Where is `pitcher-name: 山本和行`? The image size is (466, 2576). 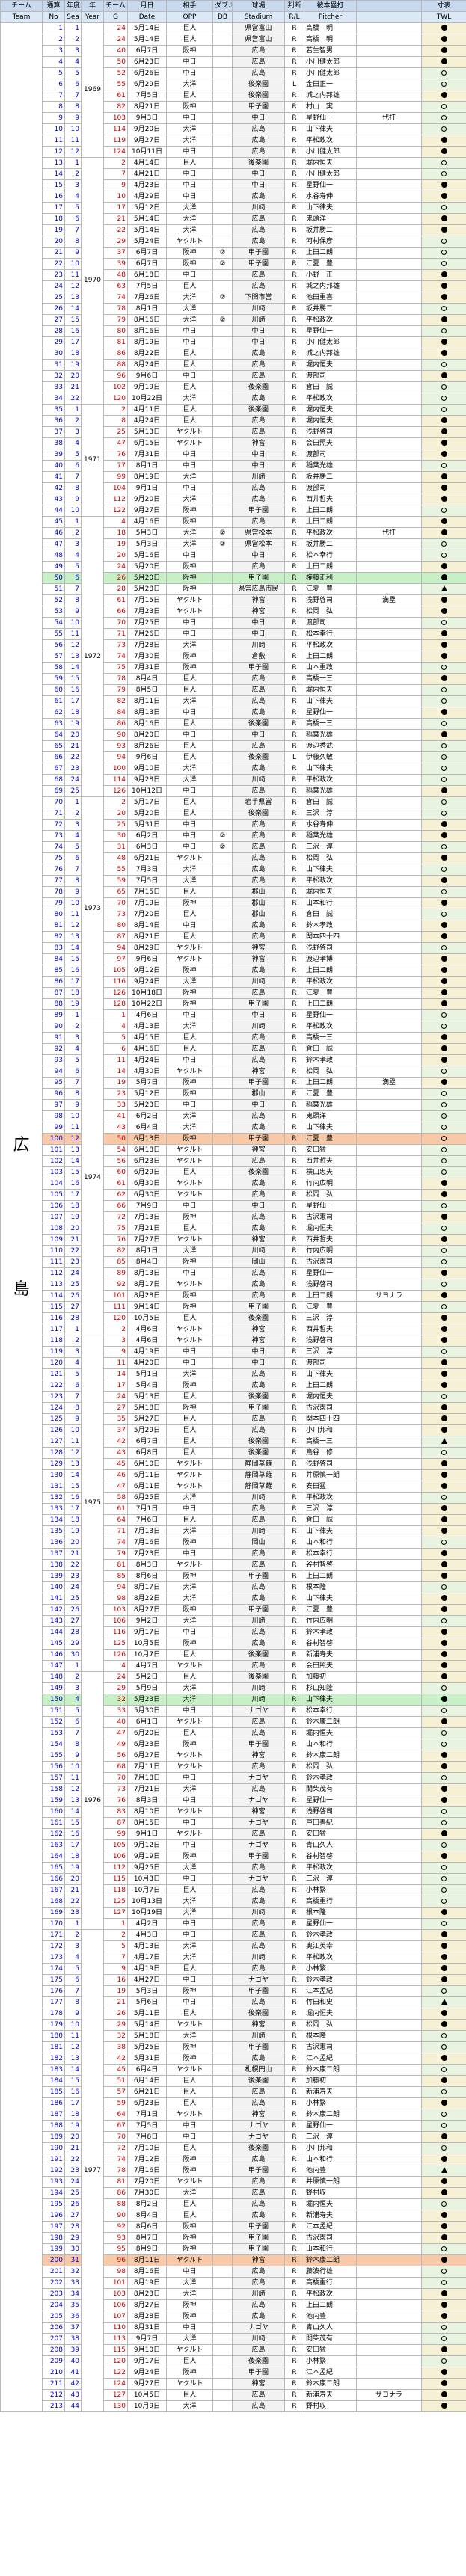
pitcher-name: 山本和行 is located at coordinates (330, 903).